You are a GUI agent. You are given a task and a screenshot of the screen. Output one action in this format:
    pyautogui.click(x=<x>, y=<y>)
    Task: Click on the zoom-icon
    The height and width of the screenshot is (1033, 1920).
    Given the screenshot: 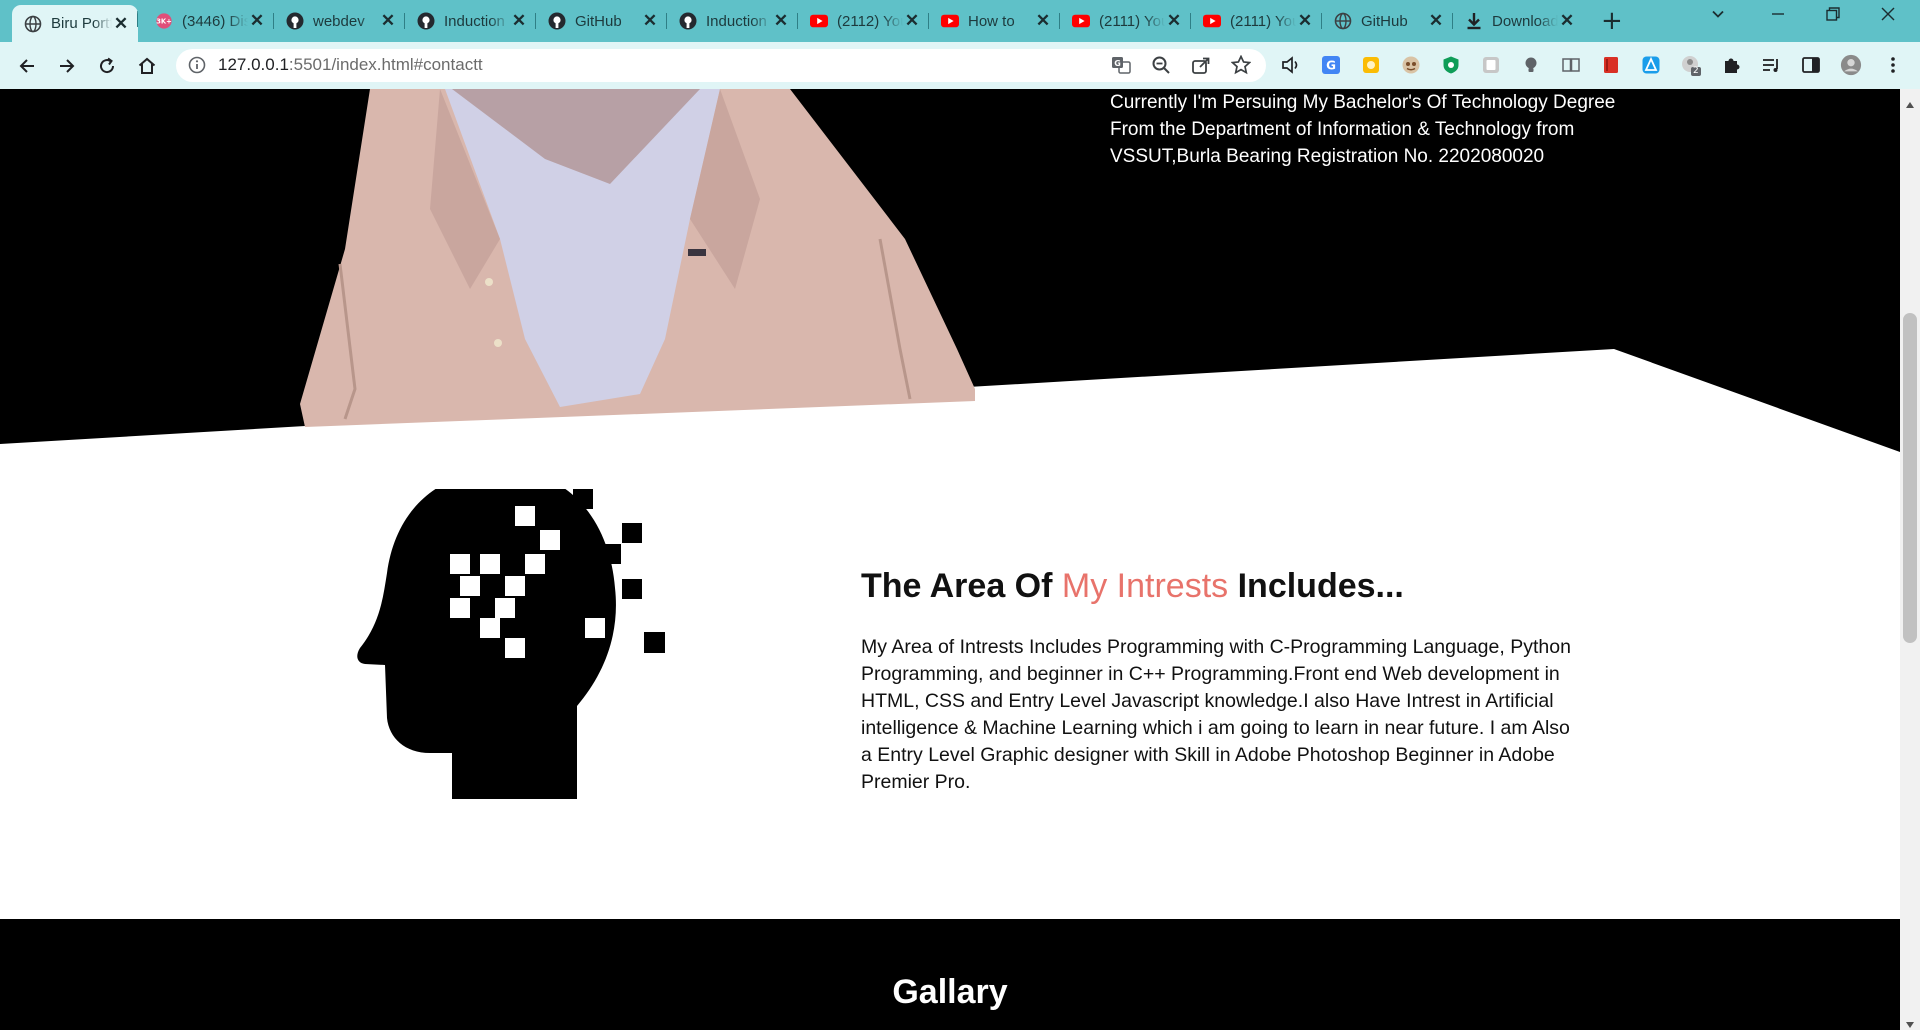 What is the action you would take?
    pyautogui.click(x=1161, y=65)
    